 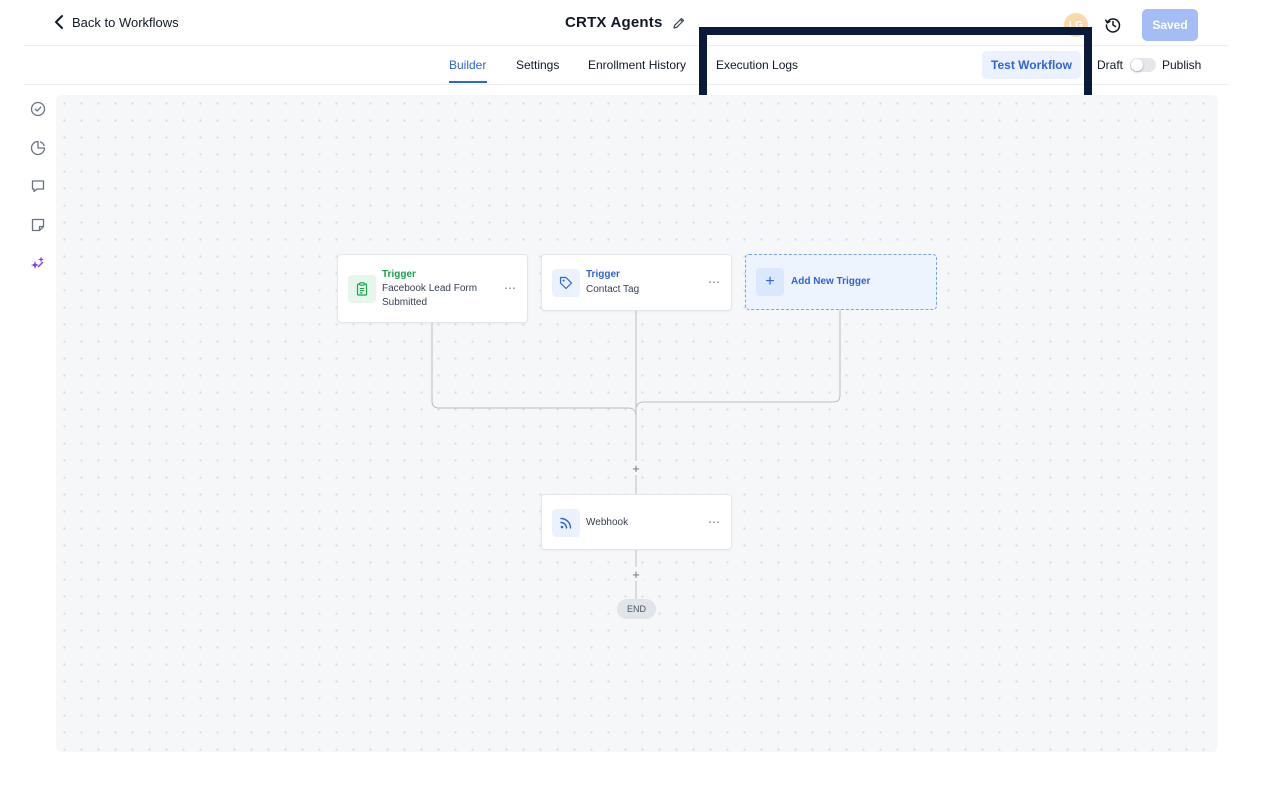 I want to click on pie-chart-icon, so click(x=38, y=148).